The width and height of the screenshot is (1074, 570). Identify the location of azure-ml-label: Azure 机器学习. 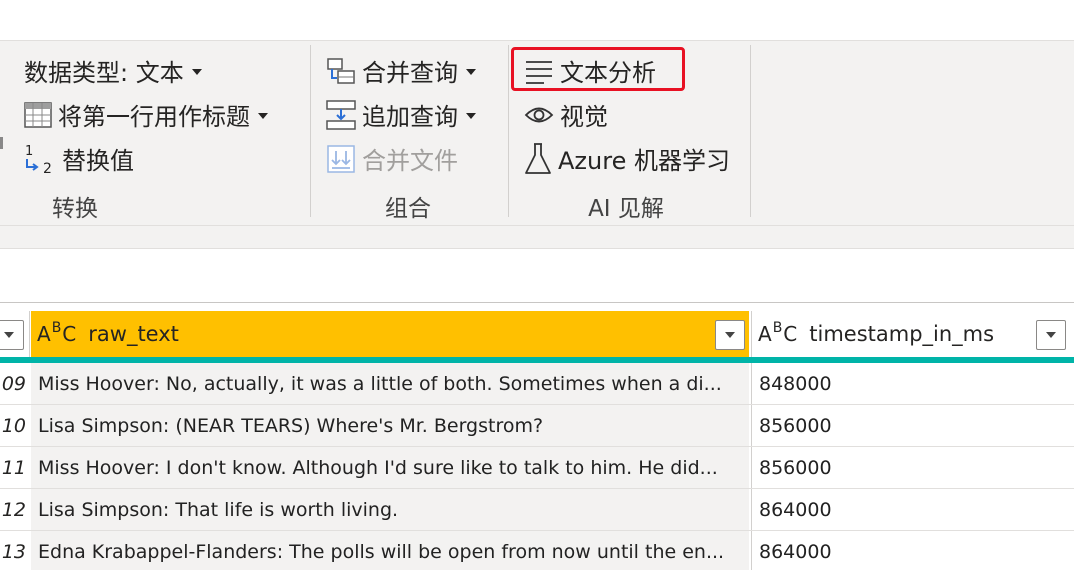
(644, 161).